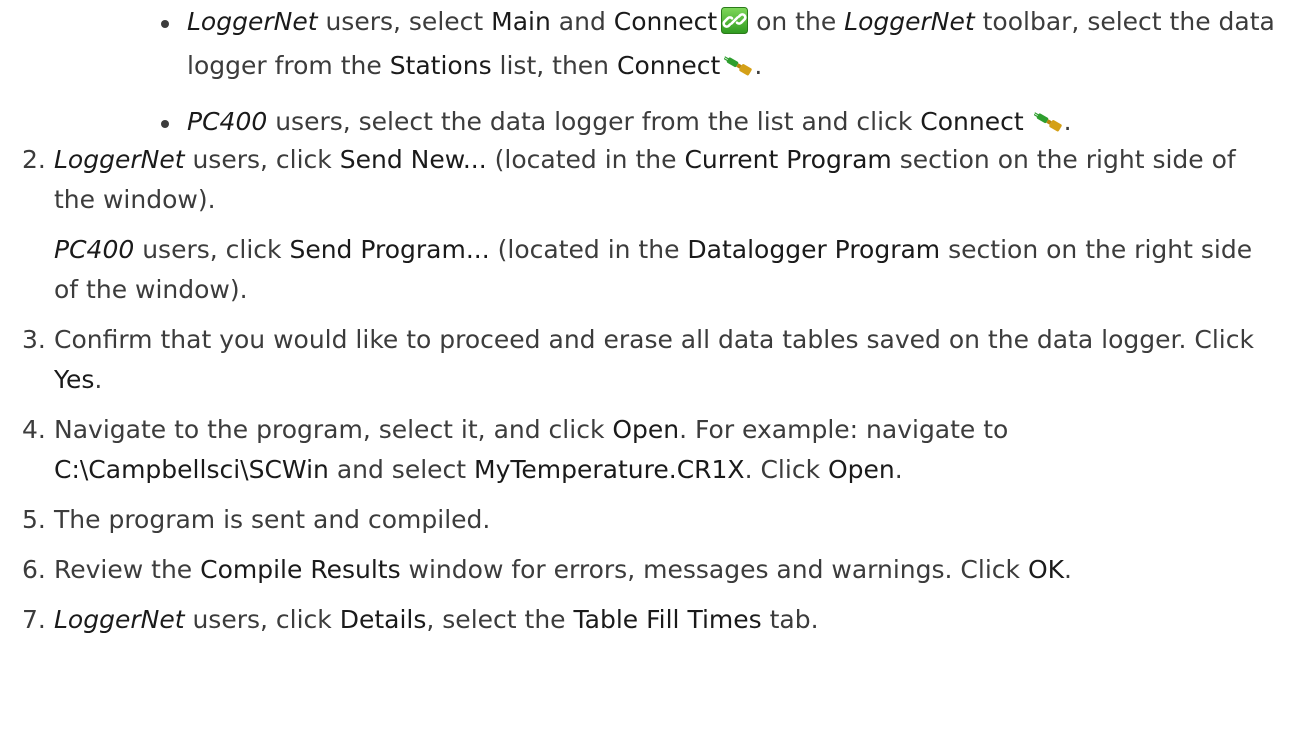 The image size is (1295, 736). Describe the element at coordinates (609, 469) in the screenshot. I see `file-name: MyTemperature.CR1X` at that location.